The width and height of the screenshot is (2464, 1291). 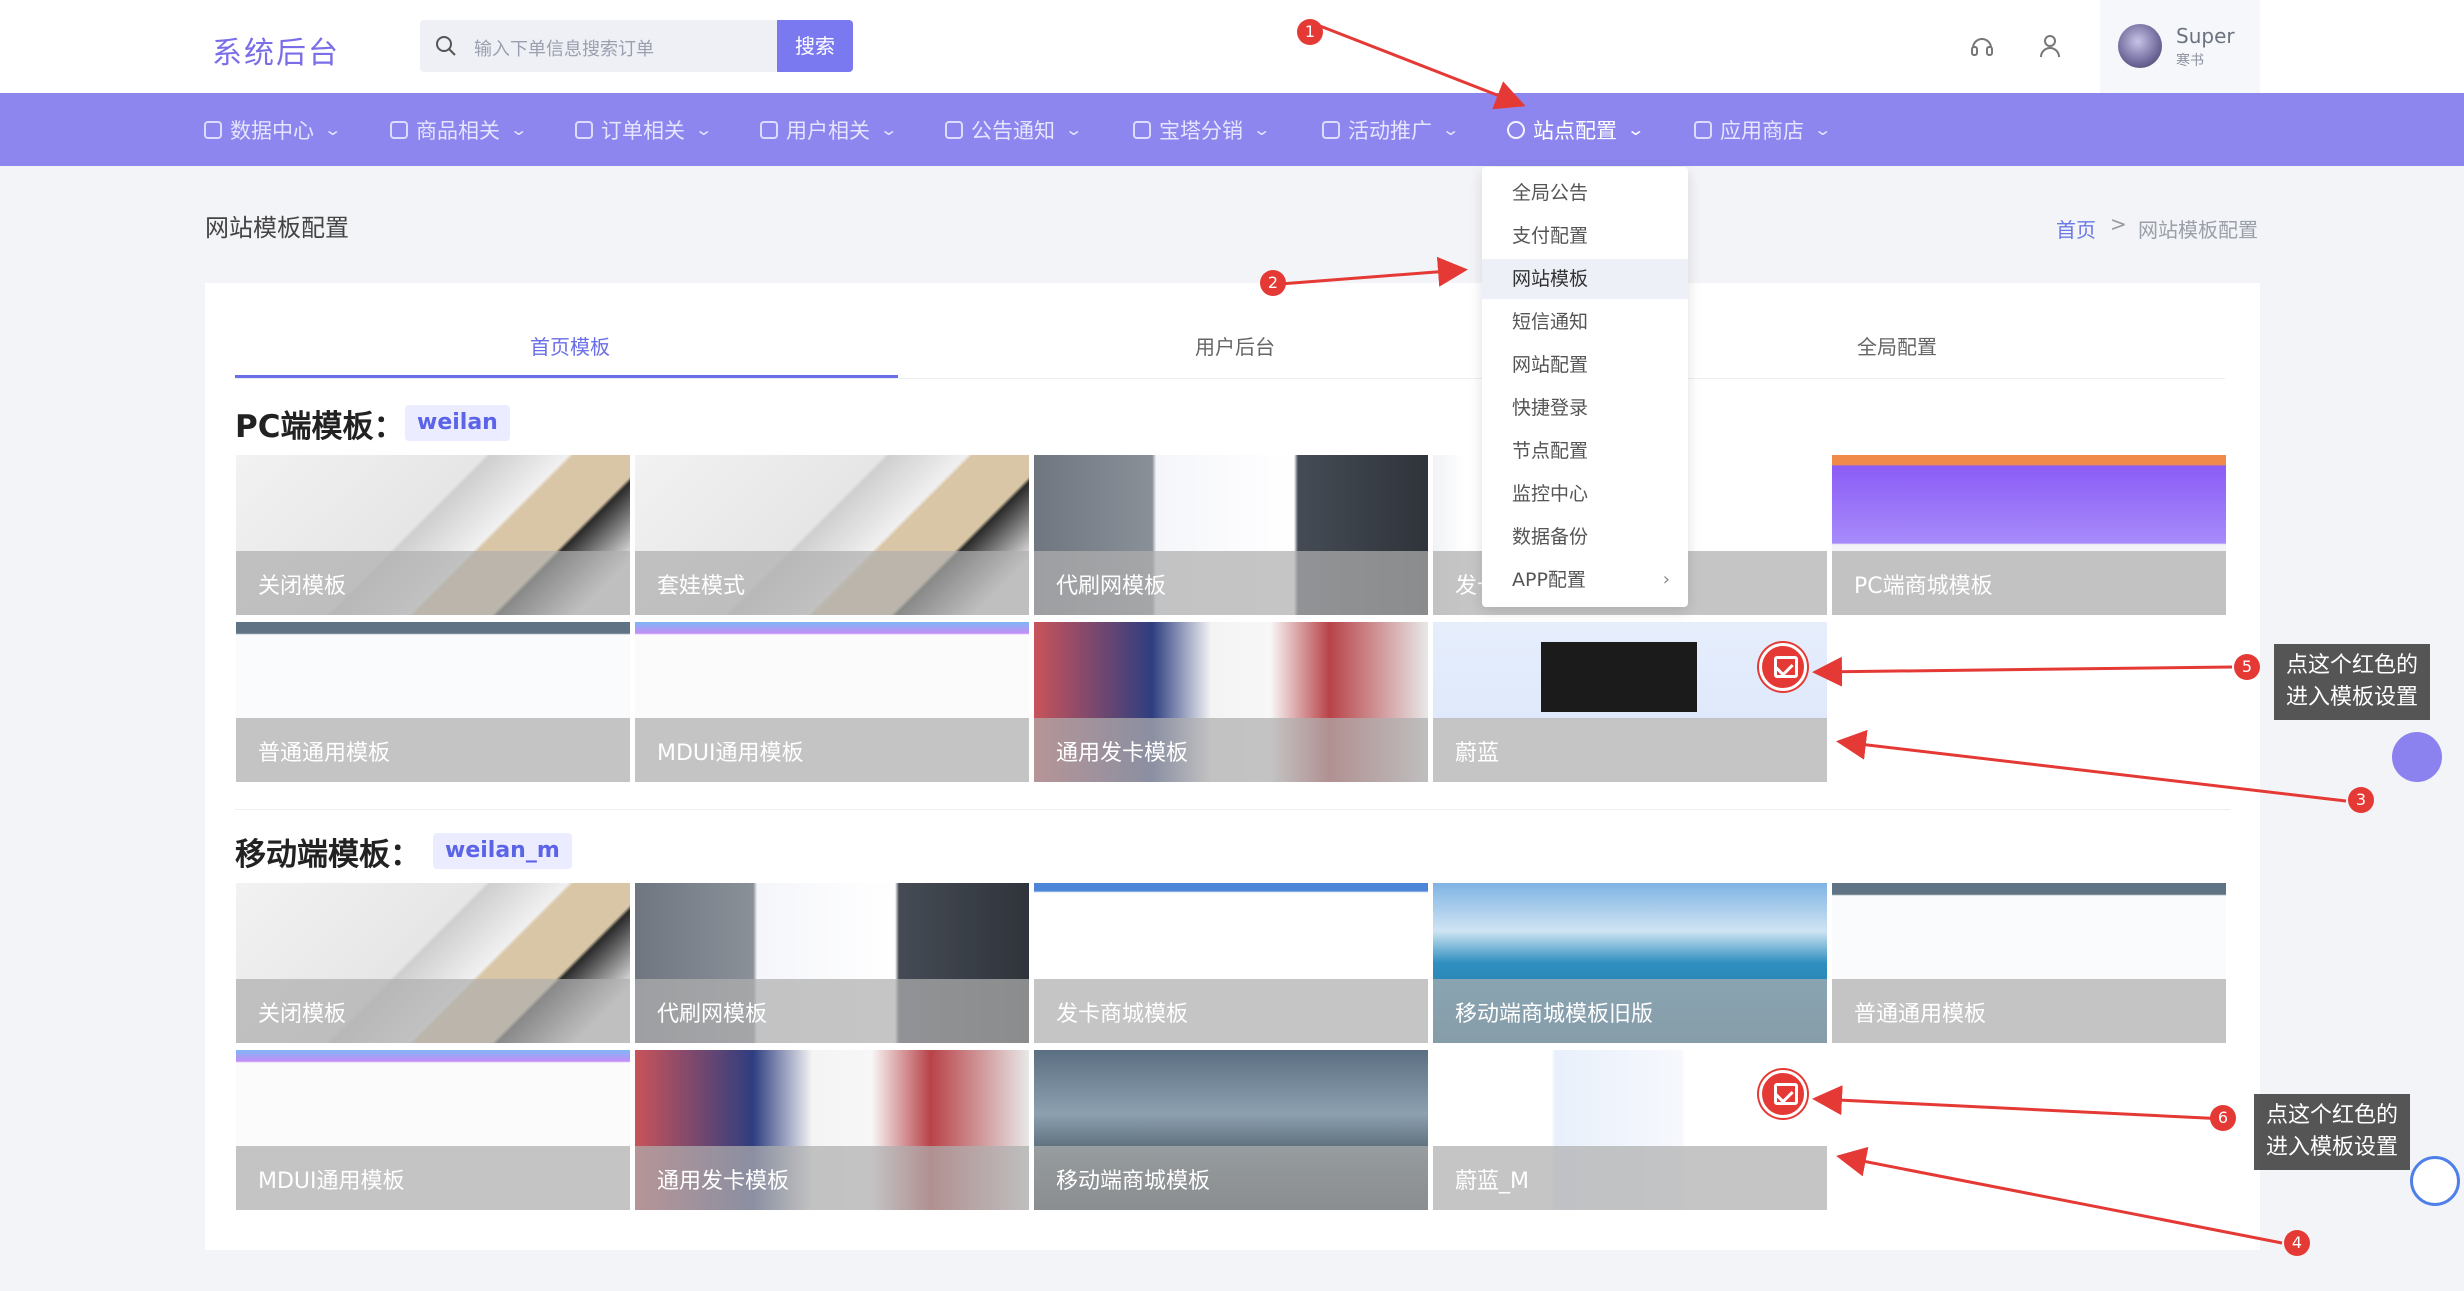 What do you see at coordinates (1666, 579) in the screenshot?
I see `chevron-right-icon: ›` at bounding box center [1666, 579].